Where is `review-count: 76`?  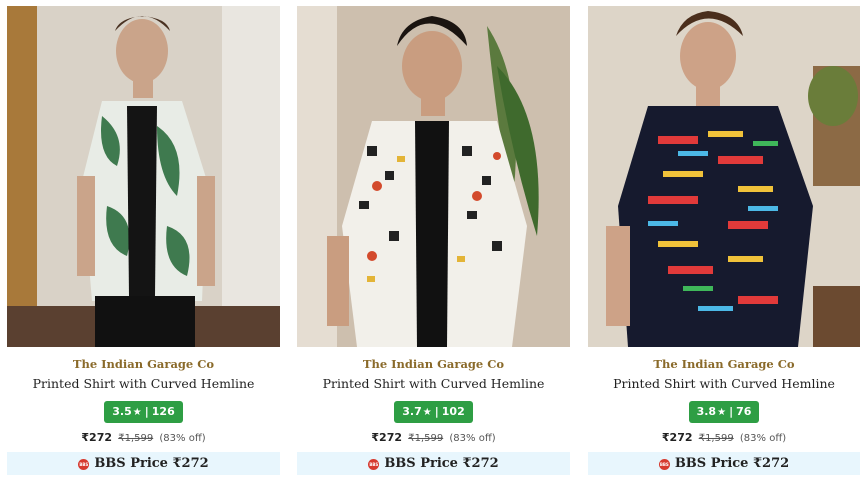
review-count: 76 is located at coordinates (744, 411).